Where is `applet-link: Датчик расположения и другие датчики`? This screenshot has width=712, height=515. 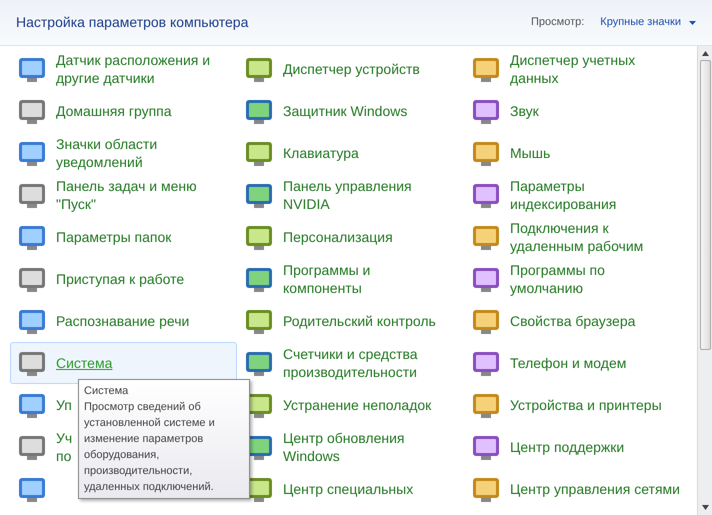
applet-link: Датчик расположения и другие датчики is located at coordinates (113, 69).